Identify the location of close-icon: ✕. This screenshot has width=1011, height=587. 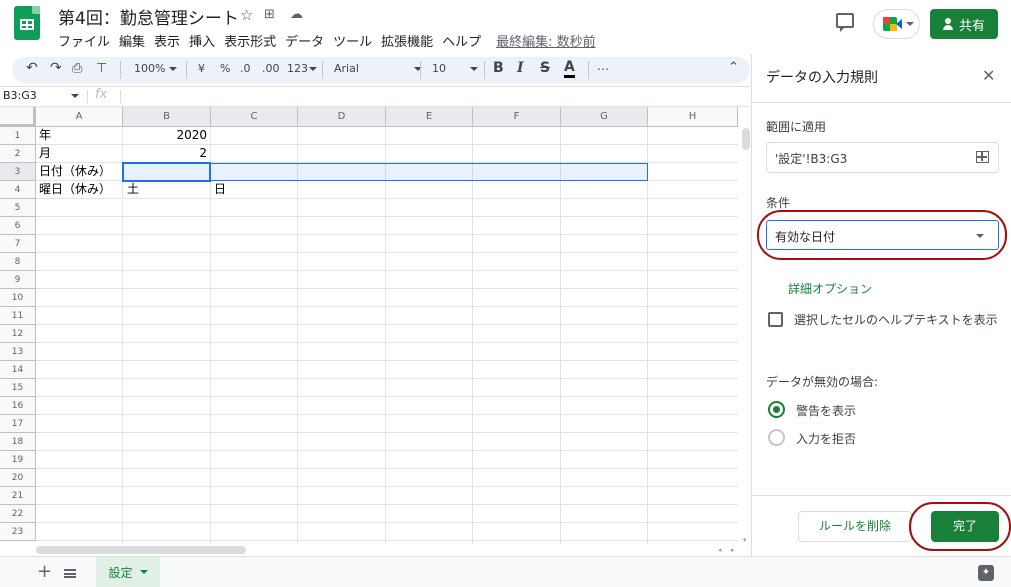
(988, 75).